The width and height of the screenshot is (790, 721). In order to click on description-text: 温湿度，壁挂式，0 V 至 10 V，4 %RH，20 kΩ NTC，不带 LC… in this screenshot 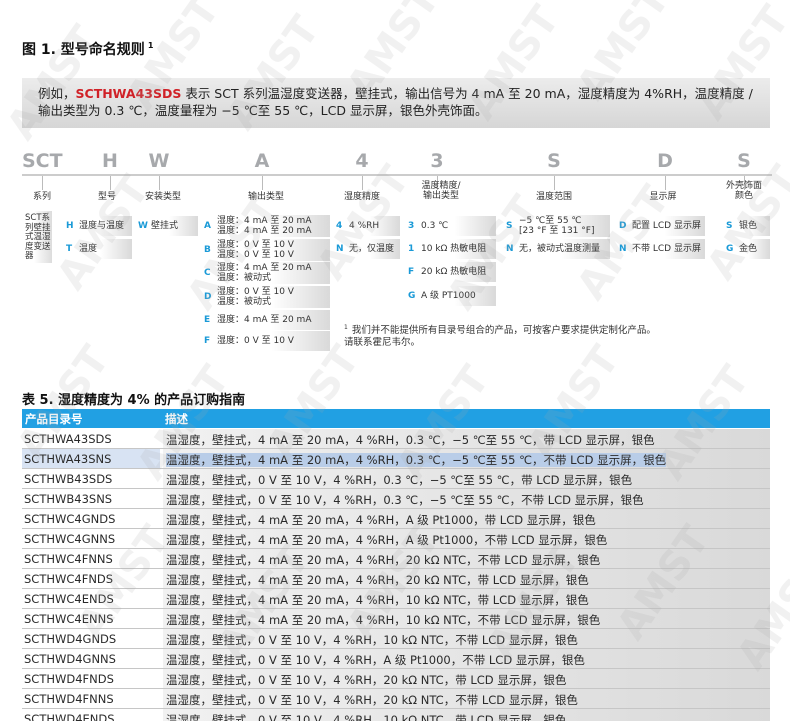, I will do `click(372, 700)`.